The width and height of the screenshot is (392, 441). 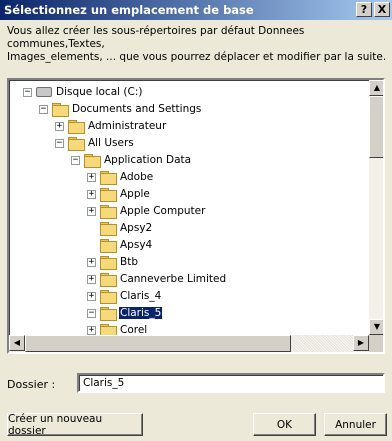 I want to click on tree-item-label: Claris_5, so click(x=140, y=313).